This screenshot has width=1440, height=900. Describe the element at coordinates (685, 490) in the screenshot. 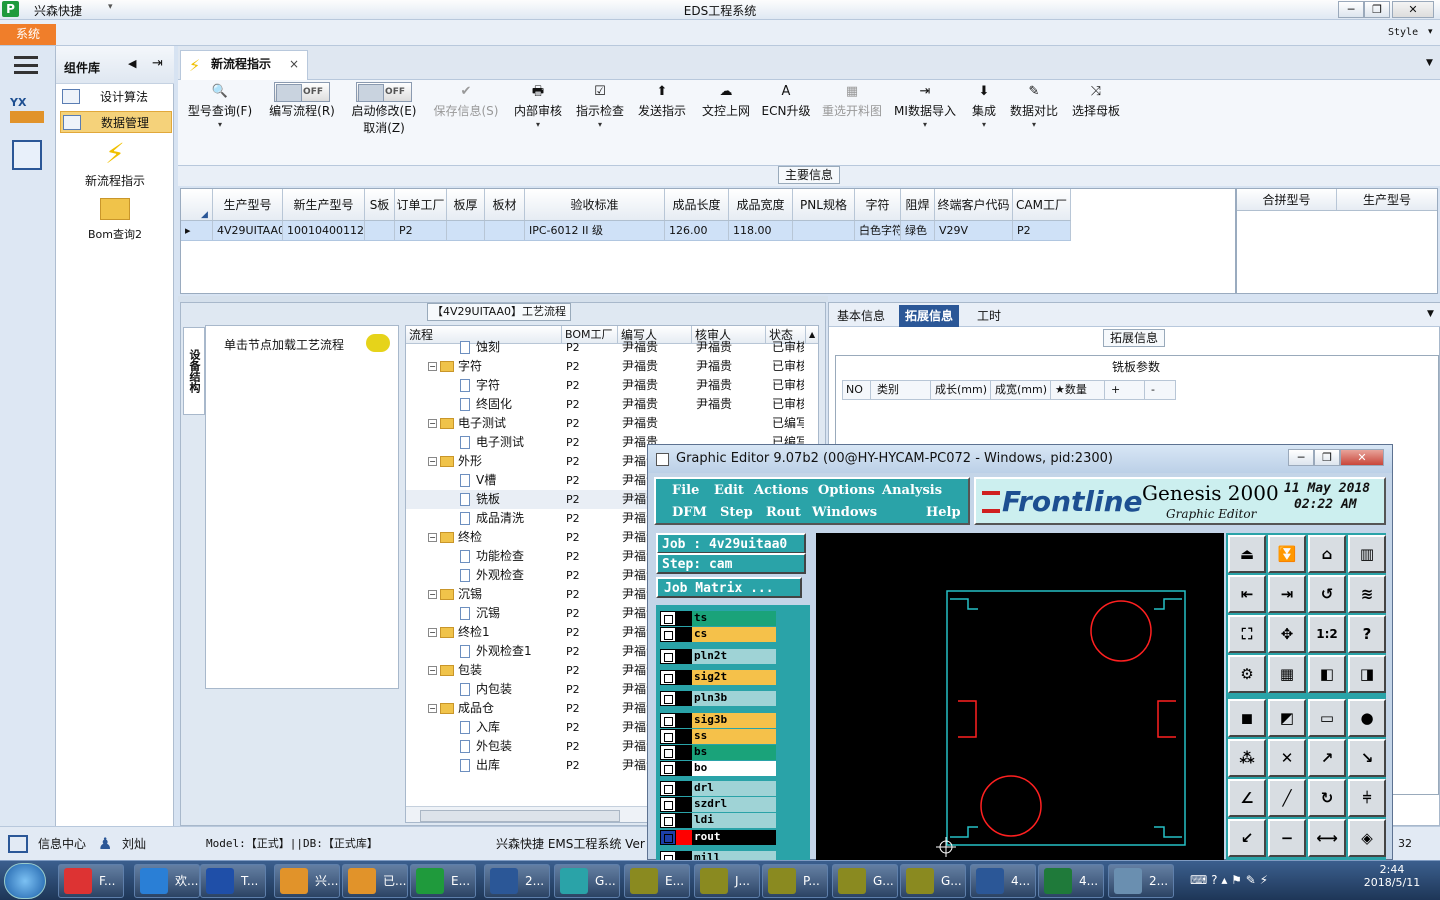

I see `menu-file: File` at that location.